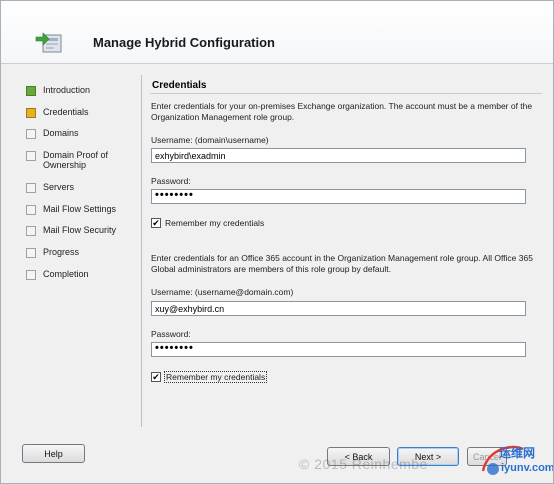  What do you see at coordinates (48, 42) in the screenshot?
I see `hybrid-config-icon` at bounding box center [48, 42].